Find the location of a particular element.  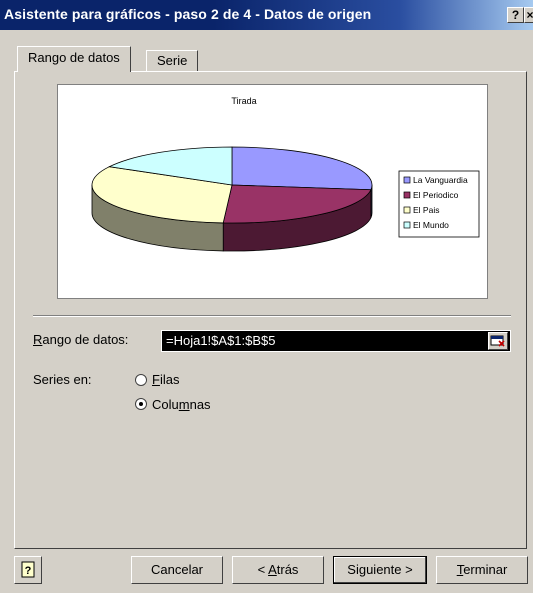

separator is located at coordinates (272, 316).